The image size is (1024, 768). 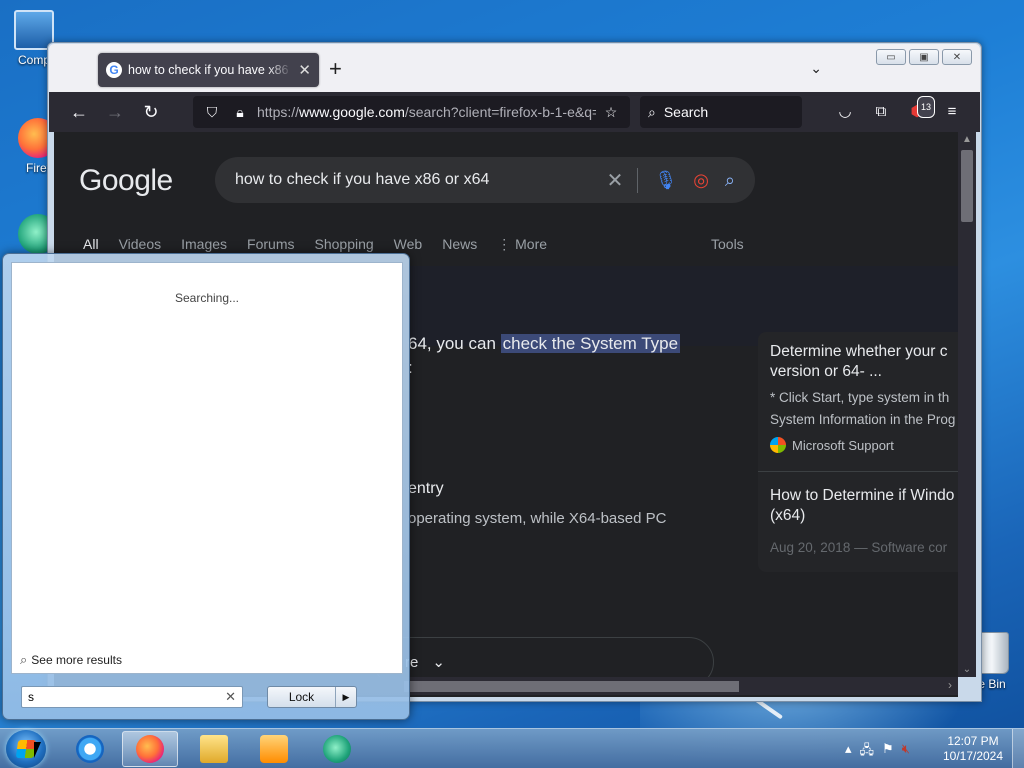 I want to click on related-result-title-2-line2: (x64), so click(x=863, y=516).